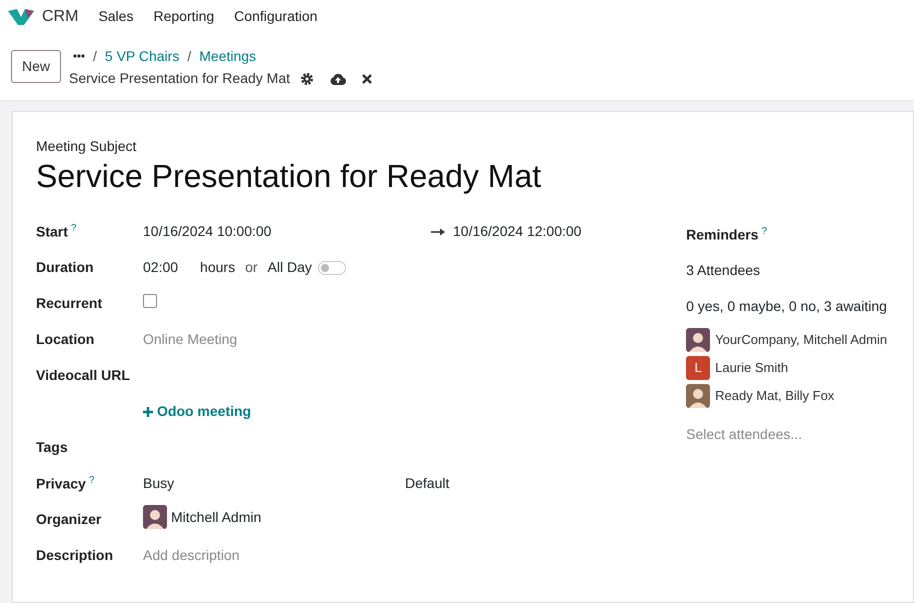 The height and width of the screenshot is (603, 914). What do you see at coordinates (427, 483) in the screenshot?
I see `show-as-field: Default` at bounding box center [427, 483].